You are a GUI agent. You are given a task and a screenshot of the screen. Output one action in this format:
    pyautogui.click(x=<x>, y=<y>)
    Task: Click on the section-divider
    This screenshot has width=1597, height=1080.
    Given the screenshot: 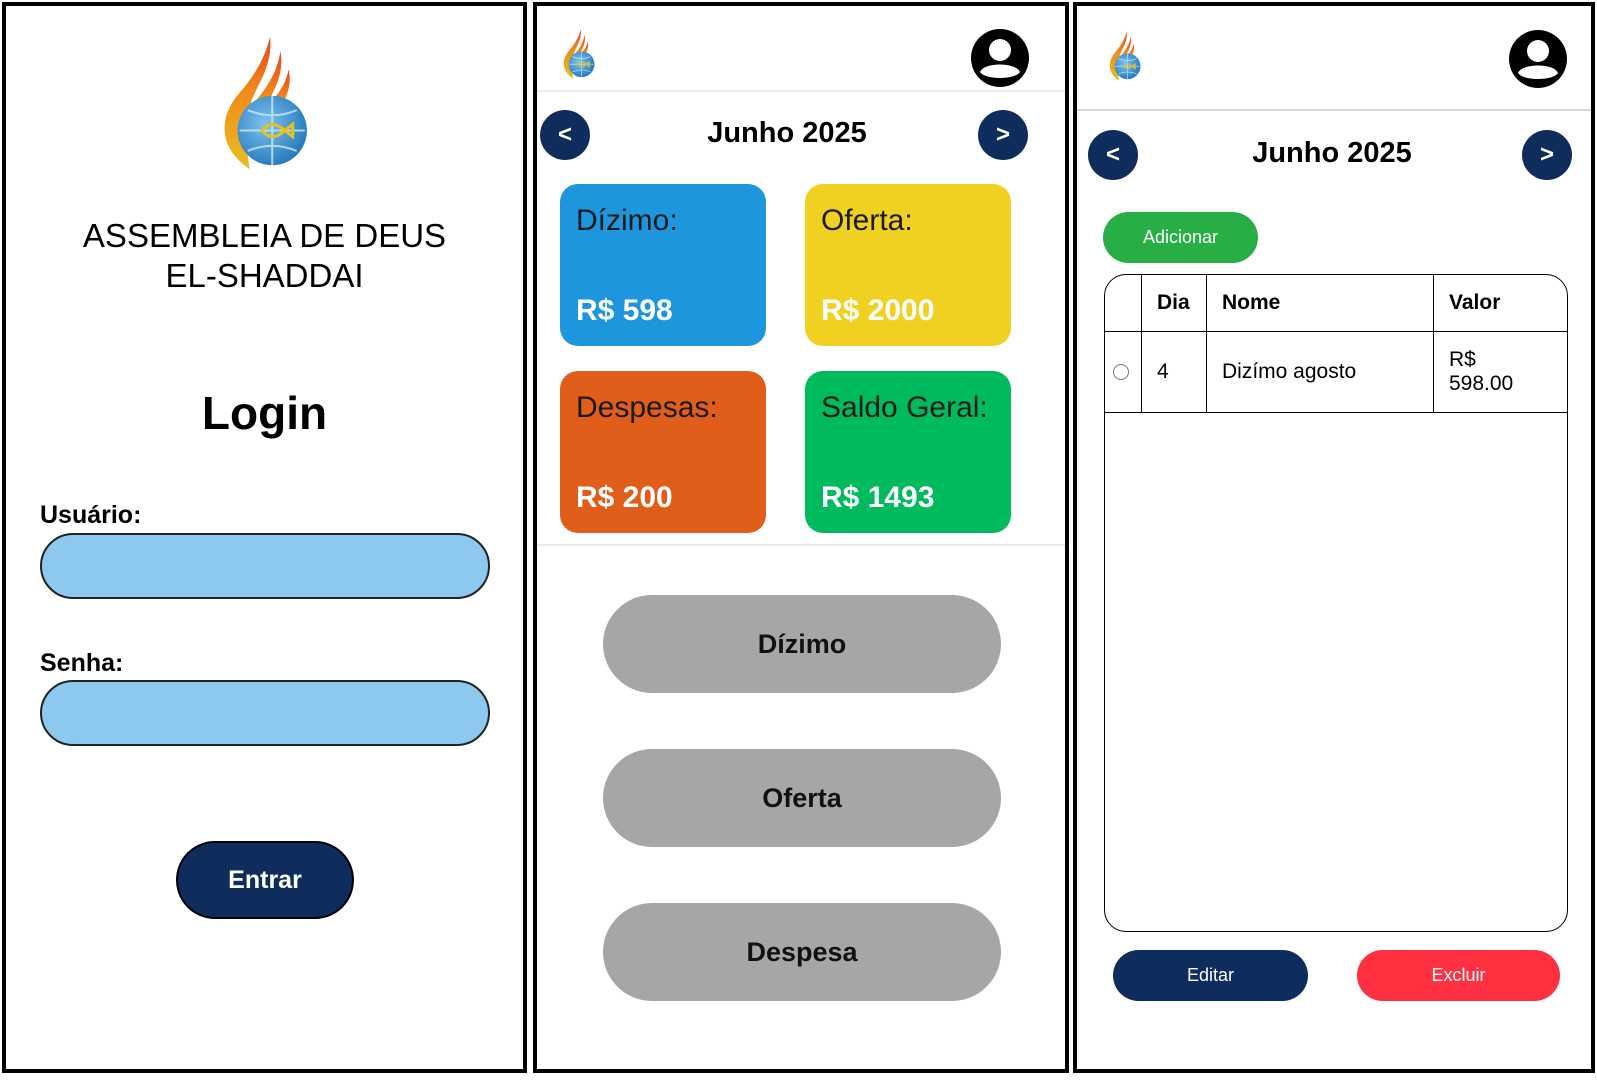 What is the action you would take?
    pyautogui.click(x=801, y=545)
    